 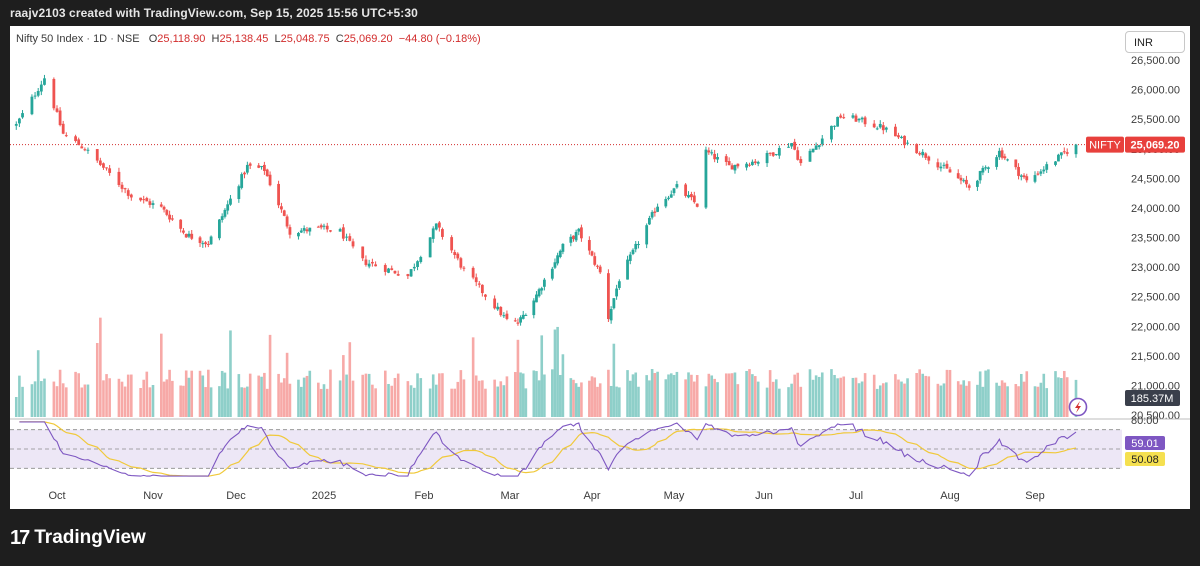 I want to click on legend-symbol: Nifty 50 Index, so click(x=50, y=39).